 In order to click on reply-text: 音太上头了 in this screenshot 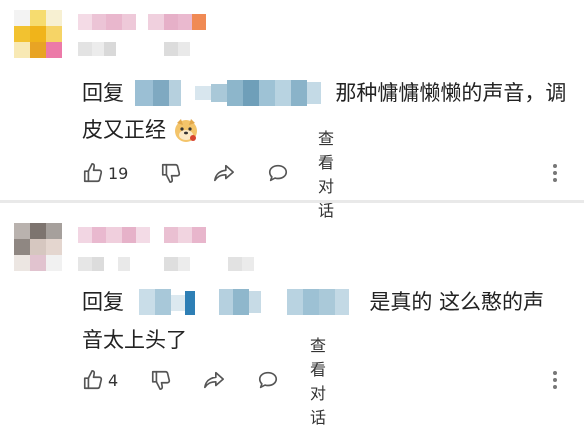, I will do `click(134, 340)`.